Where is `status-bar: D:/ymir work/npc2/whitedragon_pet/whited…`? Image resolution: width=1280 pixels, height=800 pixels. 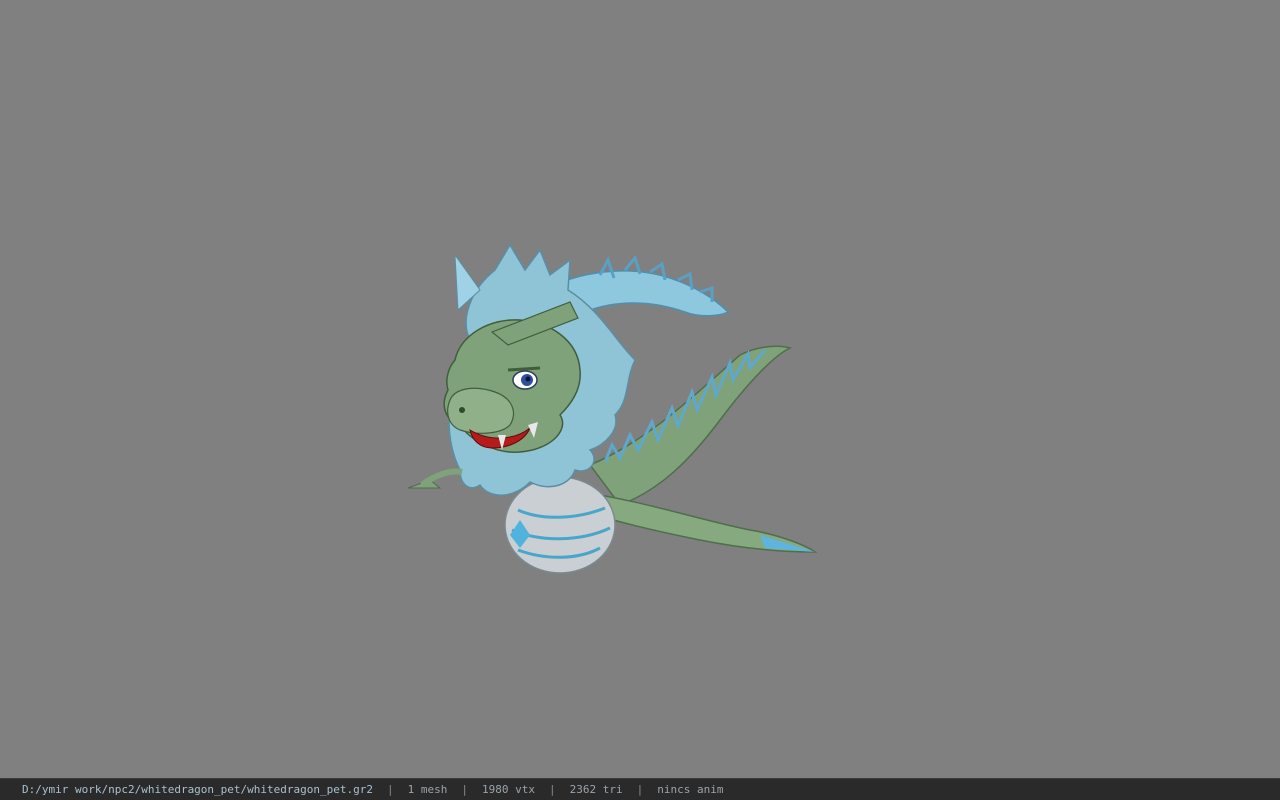 status-bar: D:/ymir work/npc2/whitedragon_pet/whited… is located at coordinates (640, 789).